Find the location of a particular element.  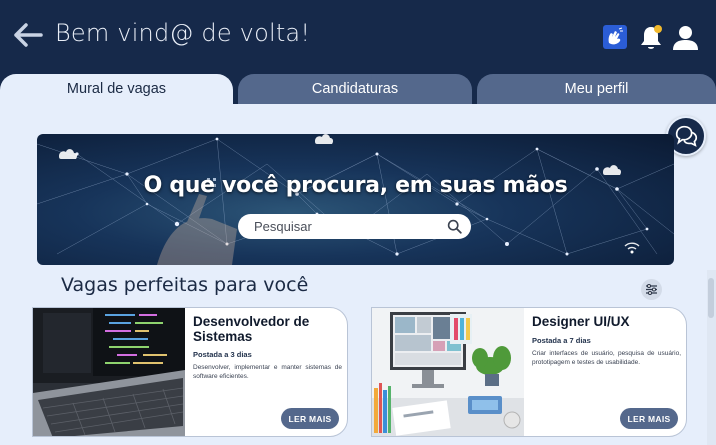

scrollbar-thumb is located at coordinates (711, 298).